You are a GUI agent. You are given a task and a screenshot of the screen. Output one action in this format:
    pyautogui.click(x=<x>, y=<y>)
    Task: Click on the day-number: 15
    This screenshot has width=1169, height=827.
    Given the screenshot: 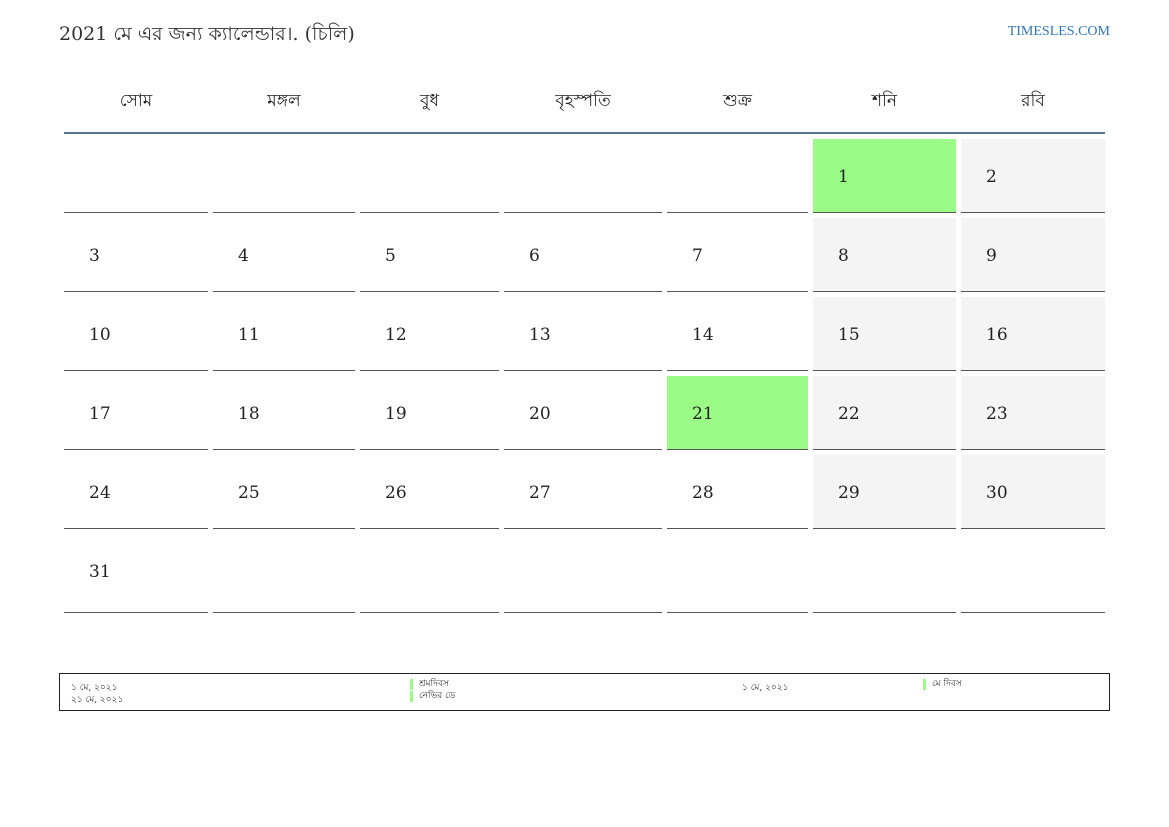 What is the action you would take?
    pyautogui.click(x=849, y=335)
    